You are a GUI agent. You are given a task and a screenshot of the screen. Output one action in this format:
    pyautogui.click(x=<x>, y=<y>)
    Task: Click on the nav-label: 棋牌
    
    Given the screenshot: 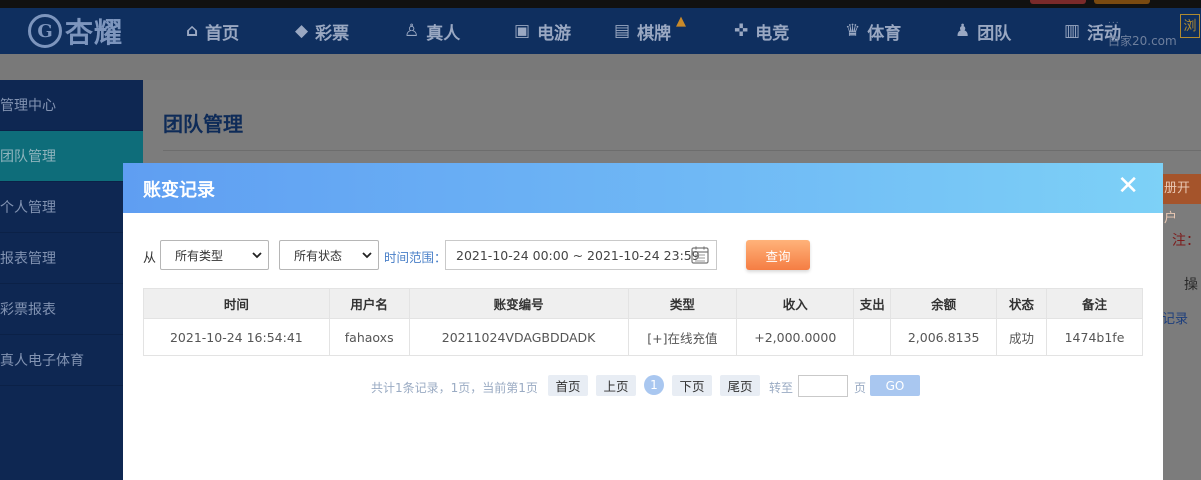 What is the action you would take?
    pyautogui.click(x=654, y=33)
    